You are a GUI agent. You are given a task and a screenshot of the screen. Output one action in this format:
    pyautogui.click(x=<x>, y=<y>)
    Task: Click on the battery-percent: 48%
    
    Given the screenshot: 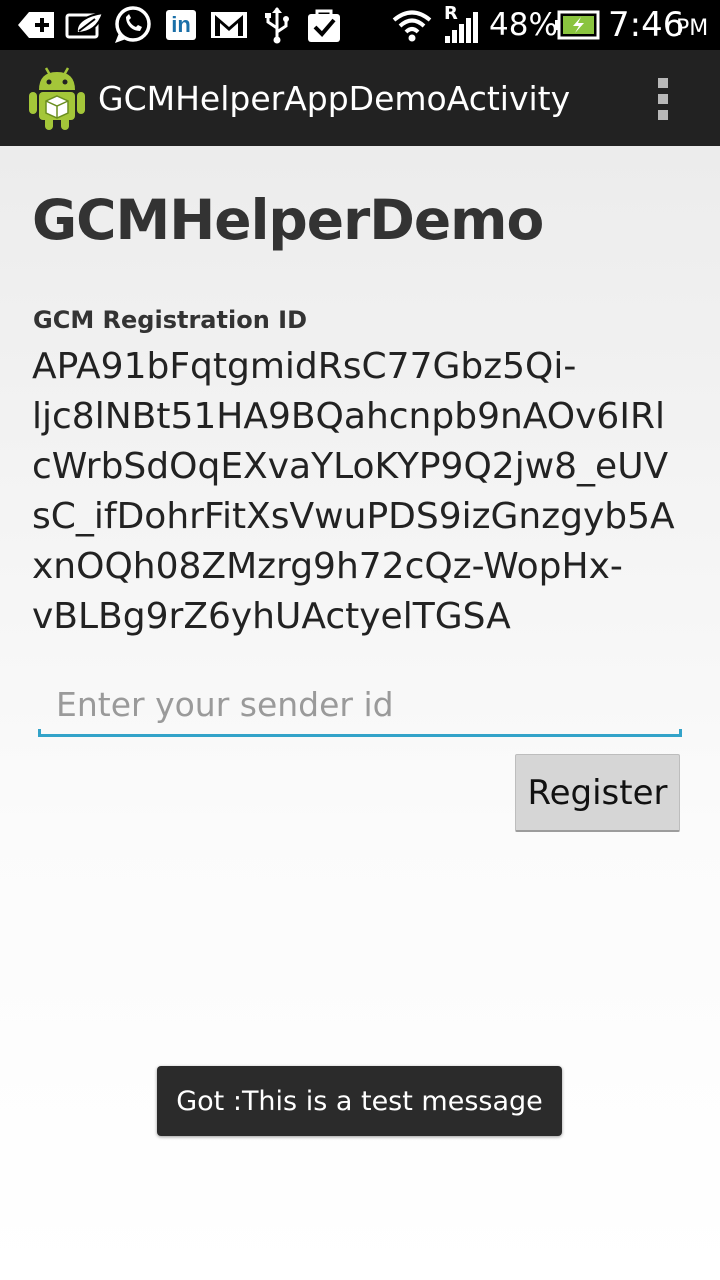 What is the action you would take?
    pyautogui.click(x=523, y=25)
    